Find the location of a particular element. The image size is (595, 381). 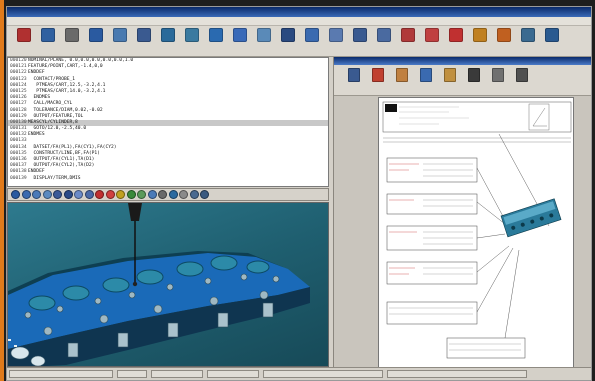

code-text: OUTPUT/FEATURE,TOL is located at coordinates (56, 116).